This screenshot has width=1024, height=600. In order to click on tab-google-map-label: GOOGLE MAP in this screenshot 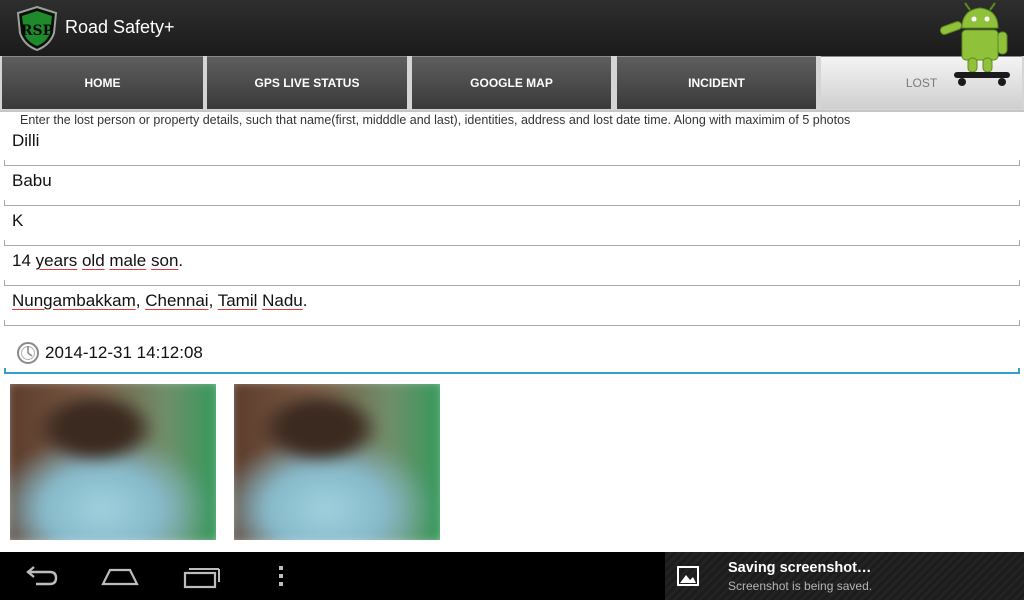, I will do `click(511, 83)`.